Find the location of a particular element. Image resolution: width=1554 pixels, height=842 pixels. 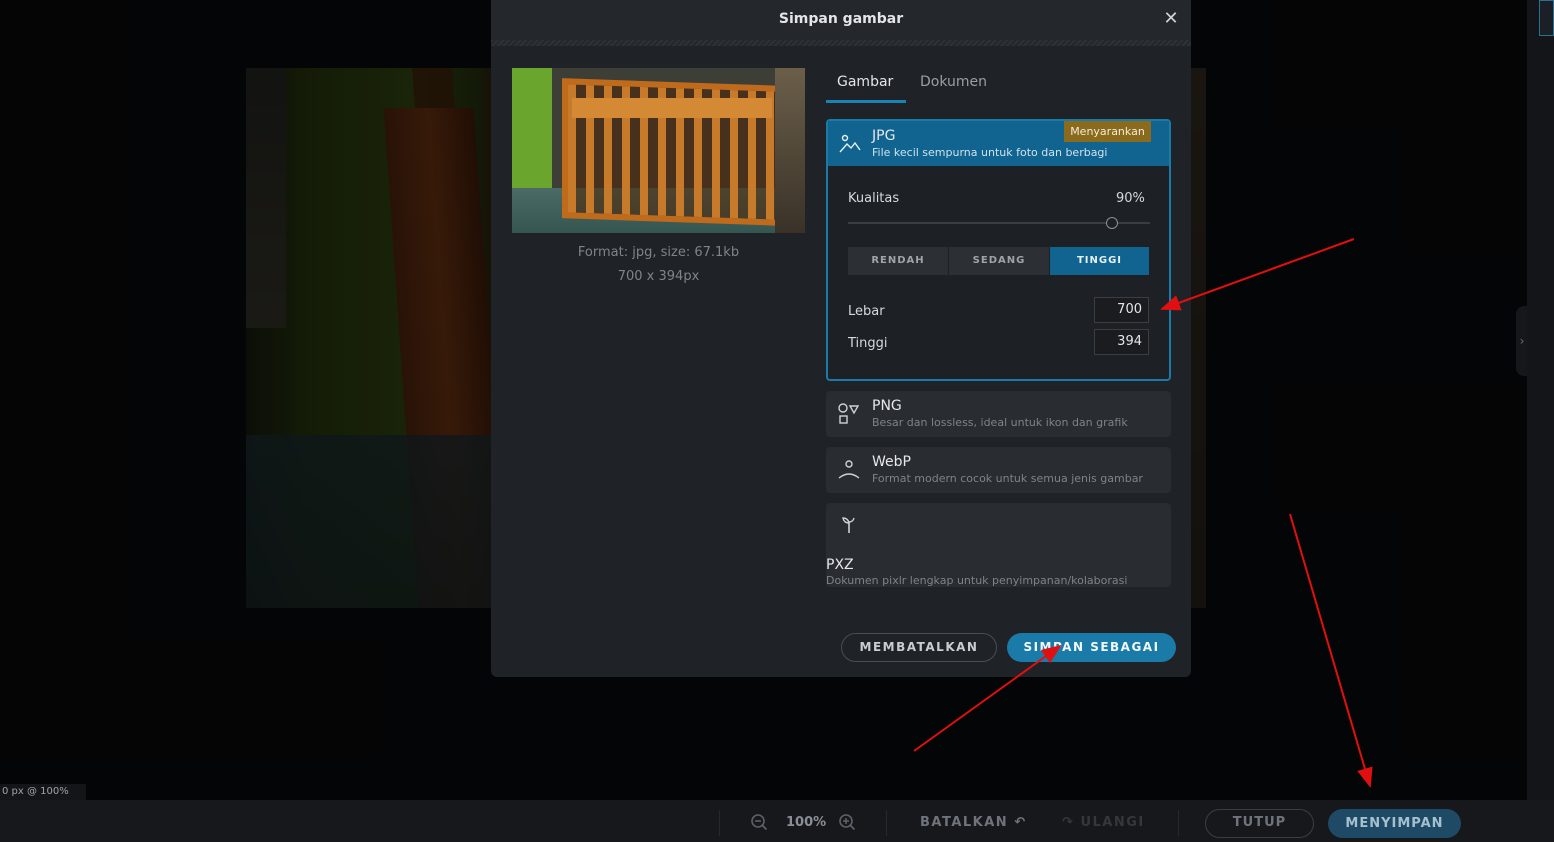

image-preview is located at coordinates (658, 150).